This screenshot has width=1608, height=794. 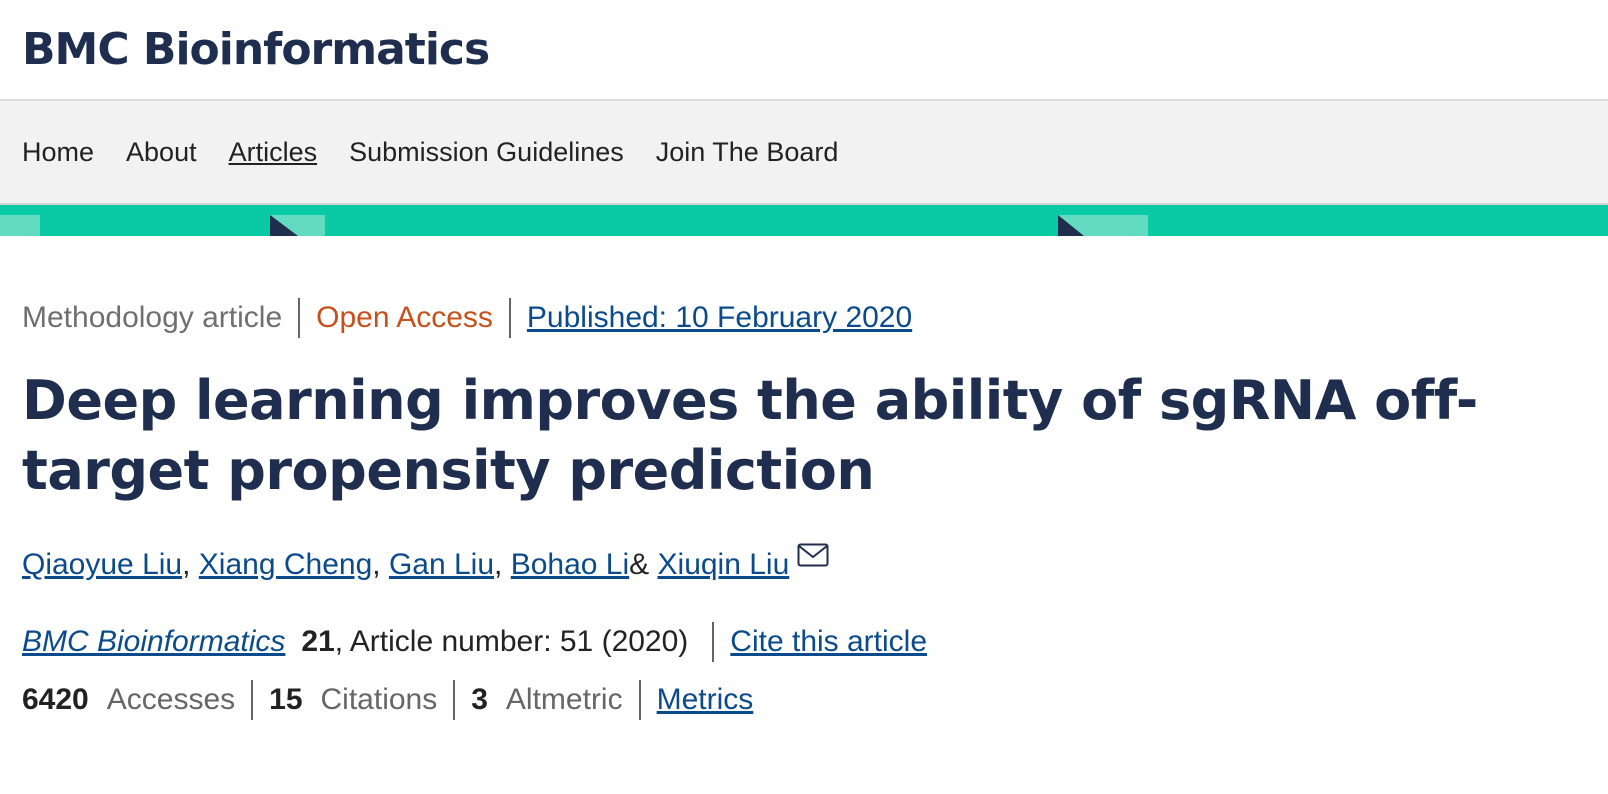 What do you see at coordinates (285, 565) in the screenshot?
I see `author-link: Xiang Cheng` at bounding box center [285, 565].